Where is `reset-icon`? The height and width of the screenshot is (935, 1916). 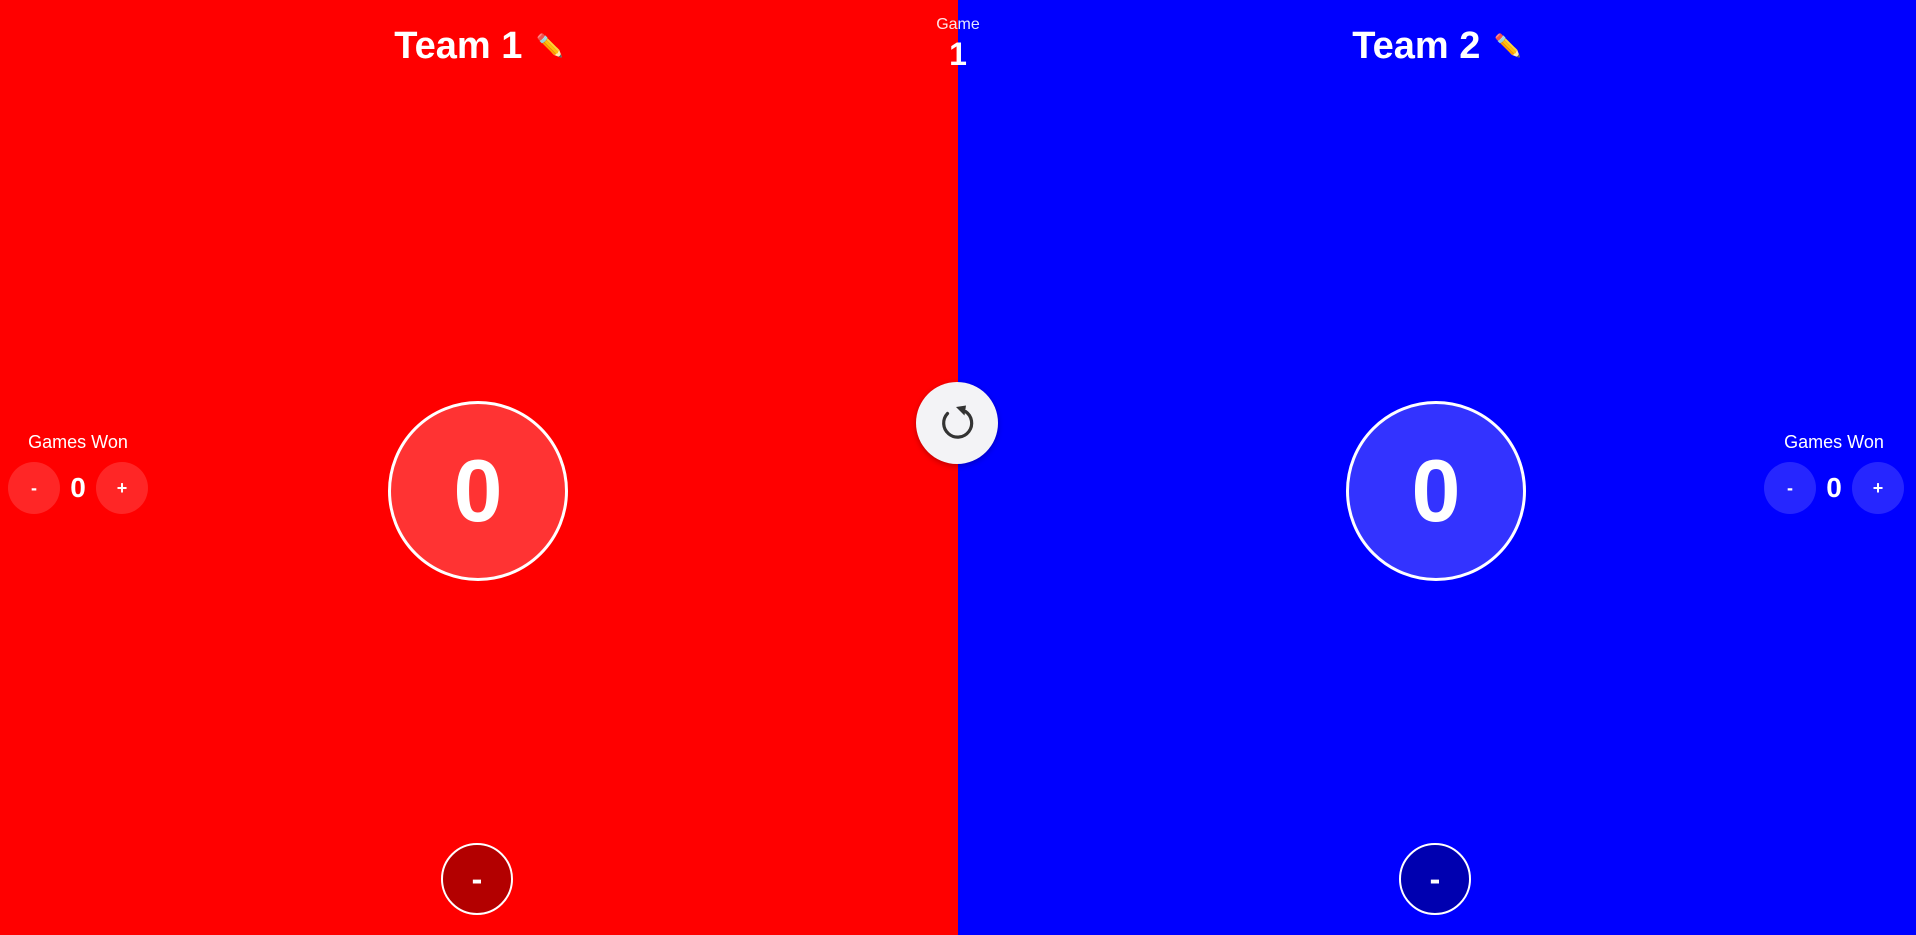
reset-icon is located at coordinates (958, 422).